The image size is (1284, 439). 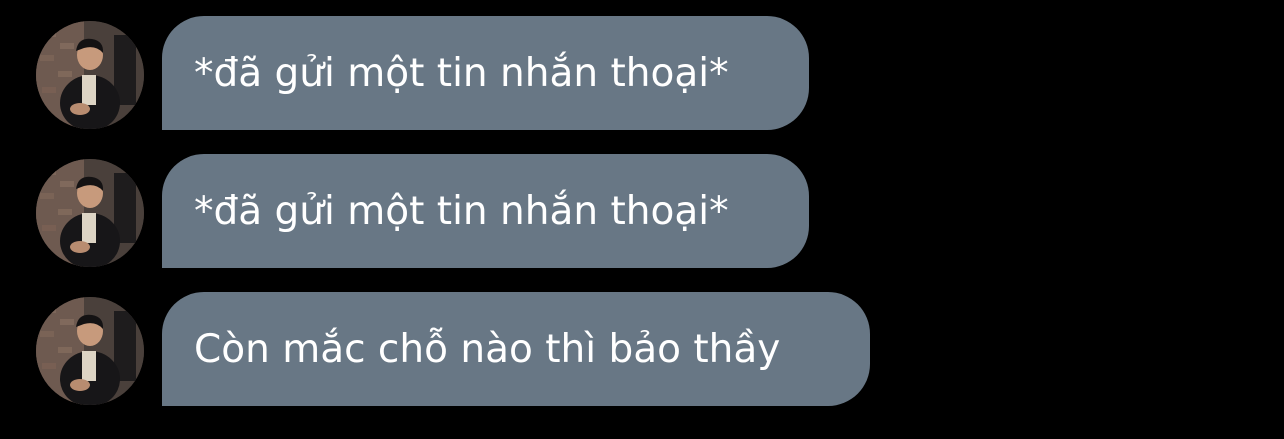 I want to click on message-bubble: Còn mắc chỗ nào thì bảo thầy, so click(x=516, y=349).